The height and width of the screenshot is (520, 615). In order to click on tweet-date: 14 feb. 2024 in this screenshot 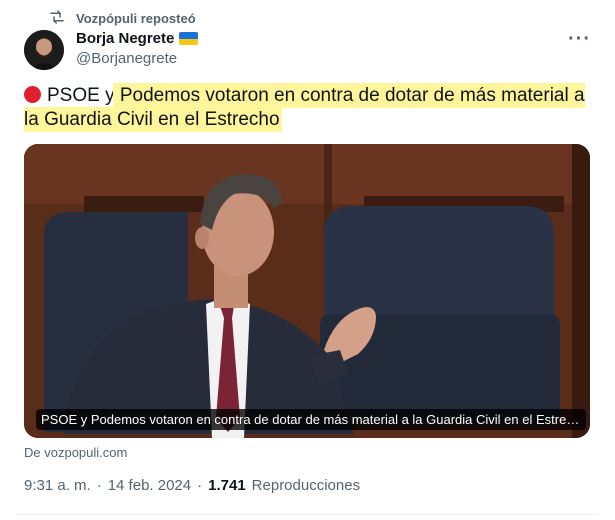, I will do `click(149, 485)`.